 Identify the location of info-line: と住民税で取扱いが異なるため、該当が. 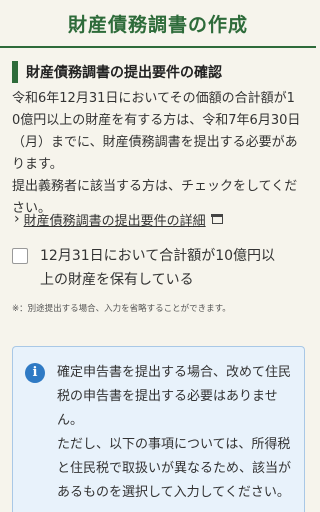
(174, 468).